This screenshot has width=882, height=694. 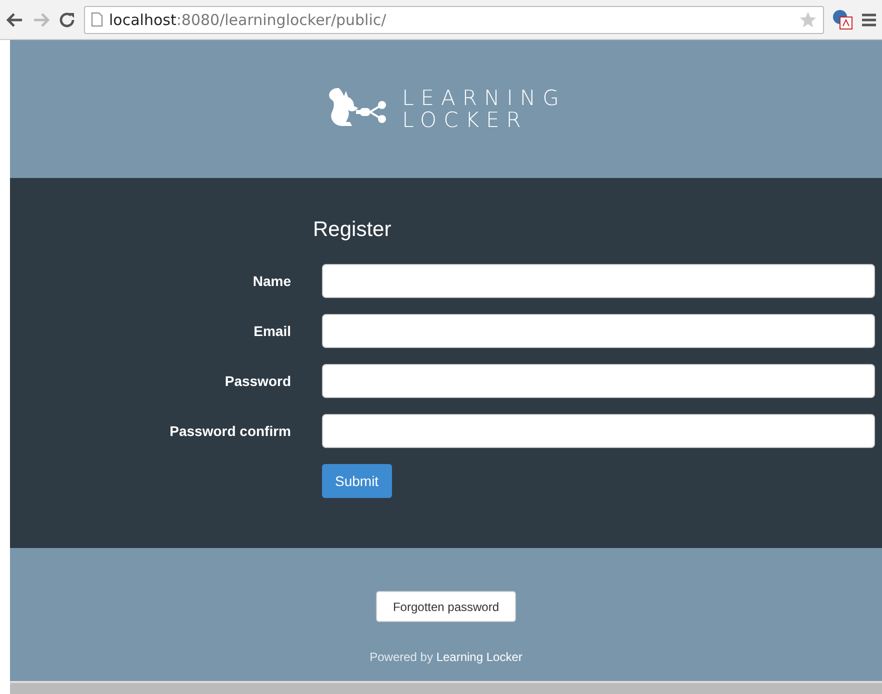 I want to click on forgotten-password-button: Forgotten password, so click(x=446, y=606).